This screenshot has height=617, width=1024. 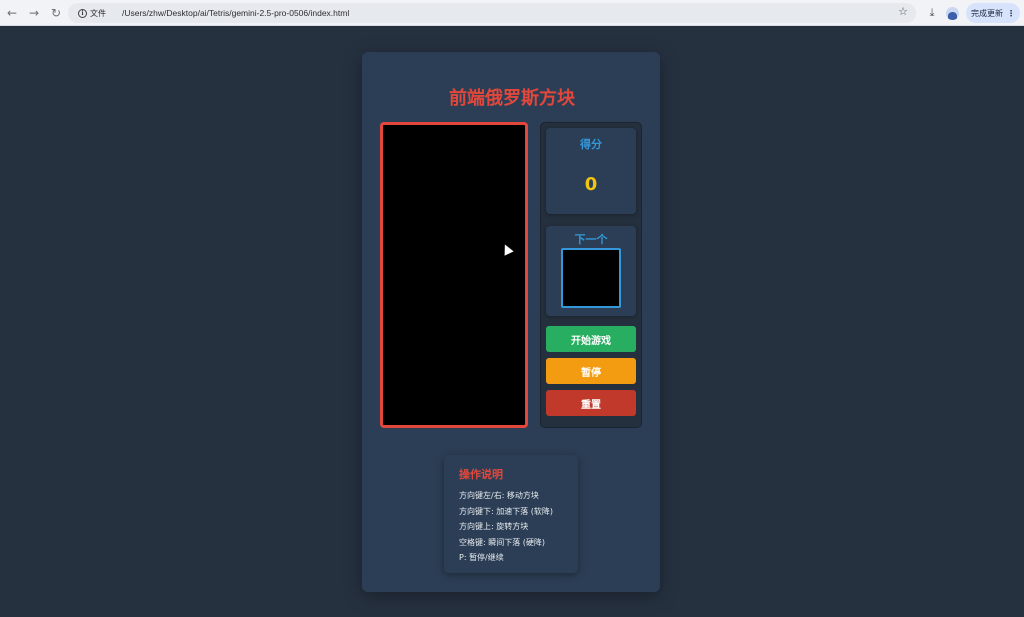 I want to click on instruction-item: 方向键上: 旋转方块, so click(x=494, y=526).